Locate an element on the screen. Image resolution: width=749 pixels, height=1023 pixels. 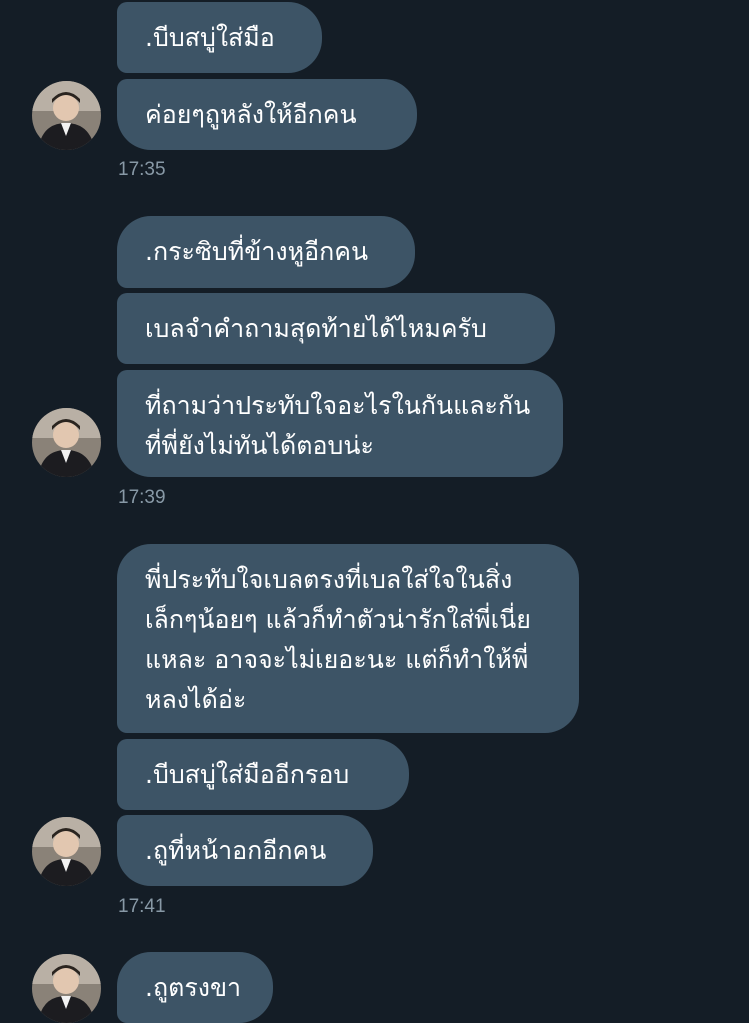
message-text: .ถูที่หน้าอกอีกคน is located at coordinates (236, 850).